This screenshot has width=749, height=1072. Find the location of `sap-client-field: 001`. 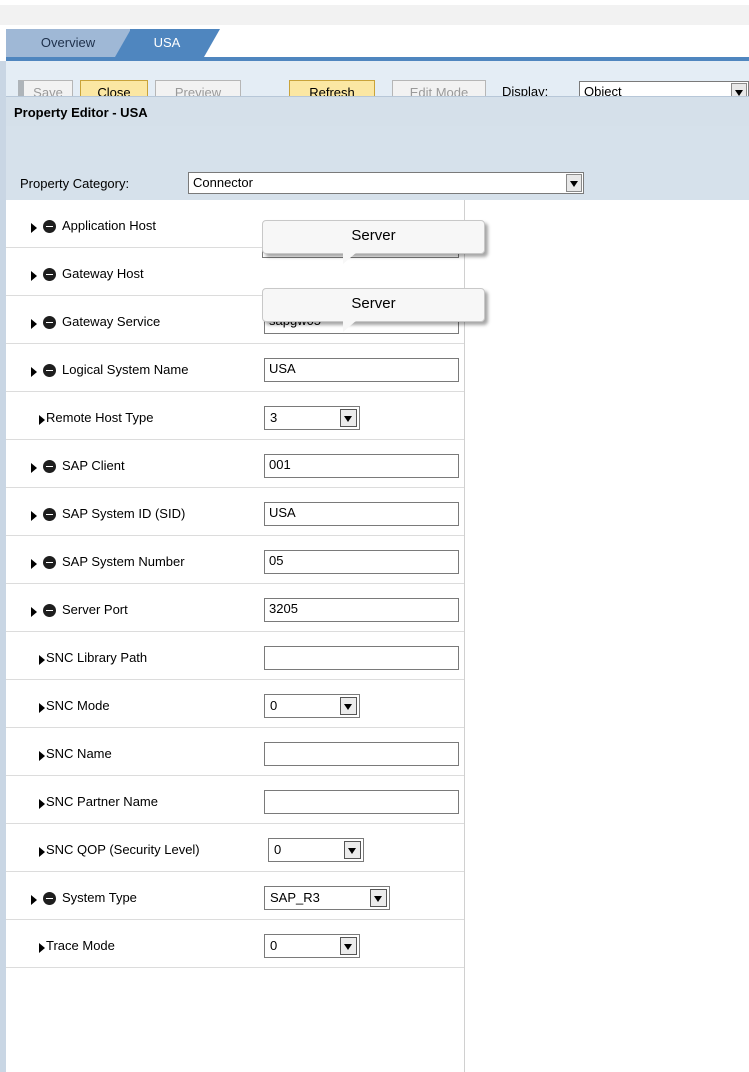

sap-client-field: 001 is located at coordinates (361, 466).